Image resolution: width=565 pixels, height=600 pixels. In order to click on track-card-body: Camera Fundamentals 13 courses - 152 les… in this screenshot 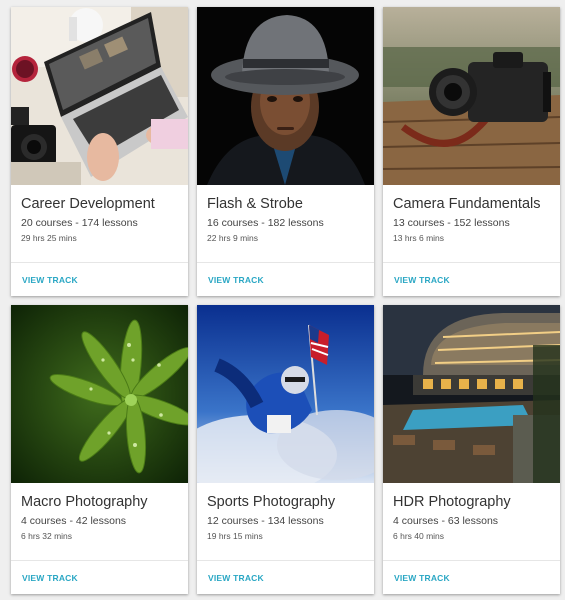, I will do `click(471, 223)`.